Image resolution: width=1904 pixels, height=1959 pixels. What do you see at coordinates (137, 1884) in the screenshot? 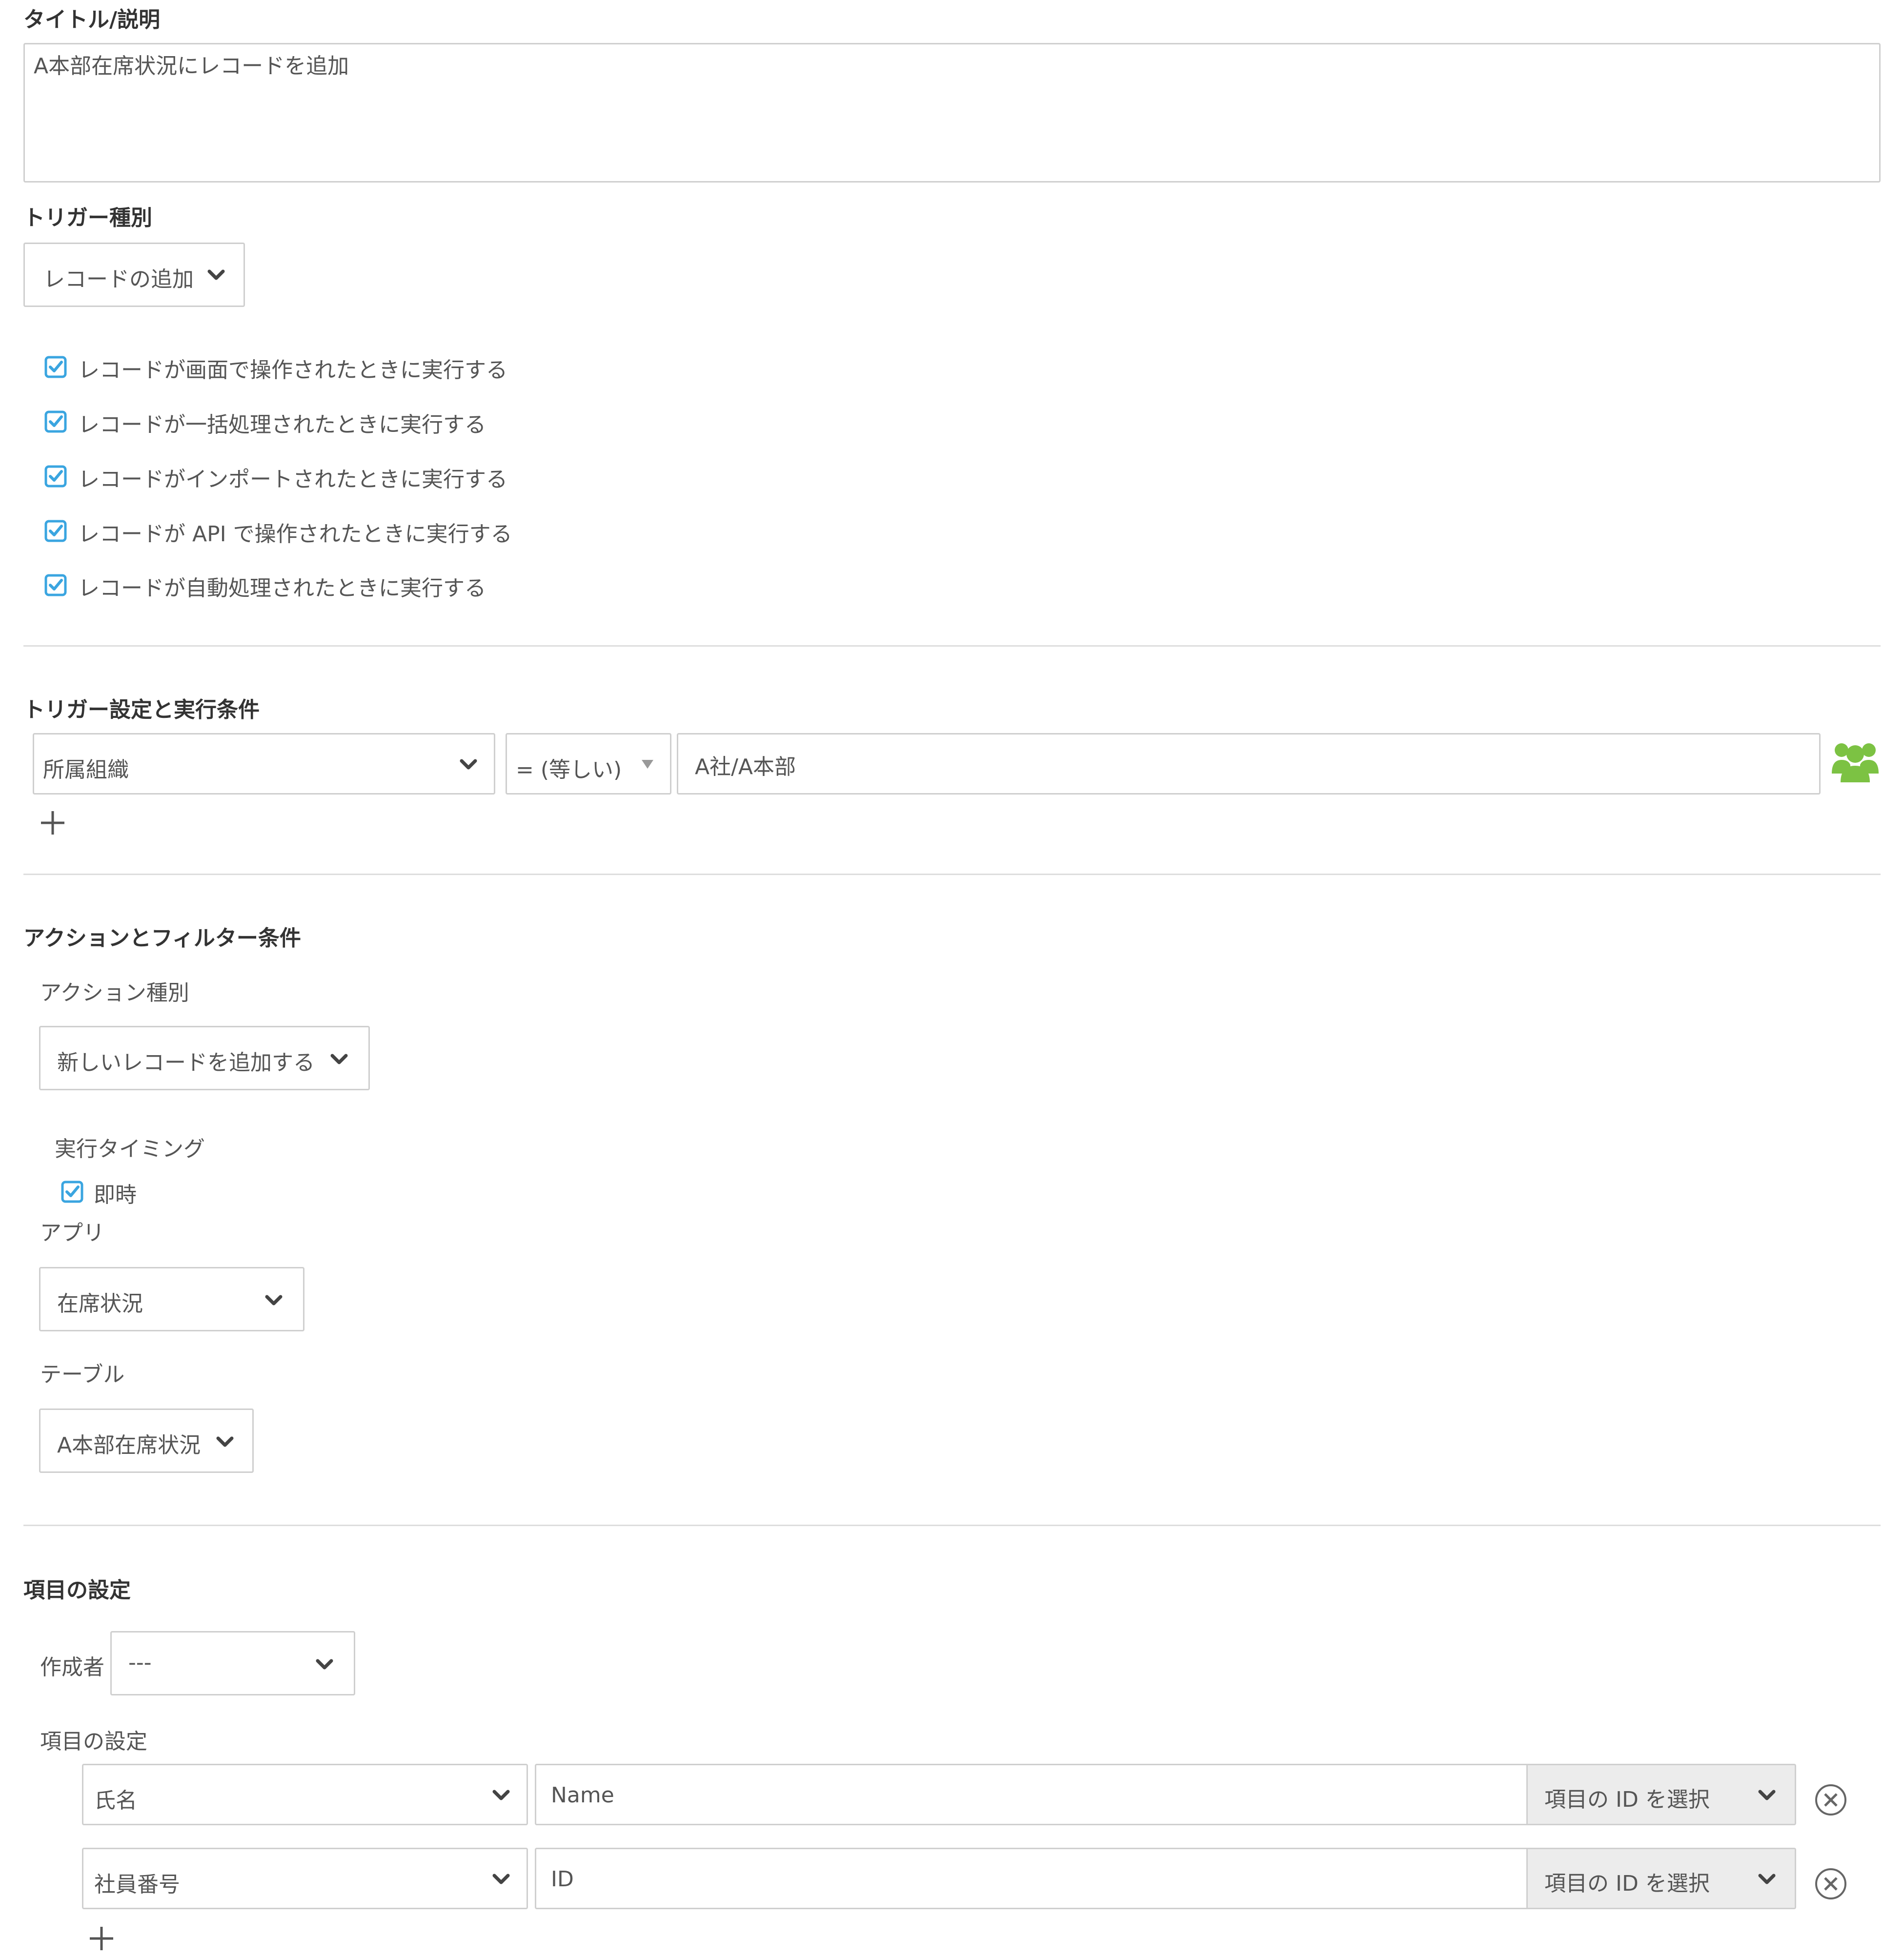
I see `field-select-value: 社員番号` at bounding box center [137, 1884].